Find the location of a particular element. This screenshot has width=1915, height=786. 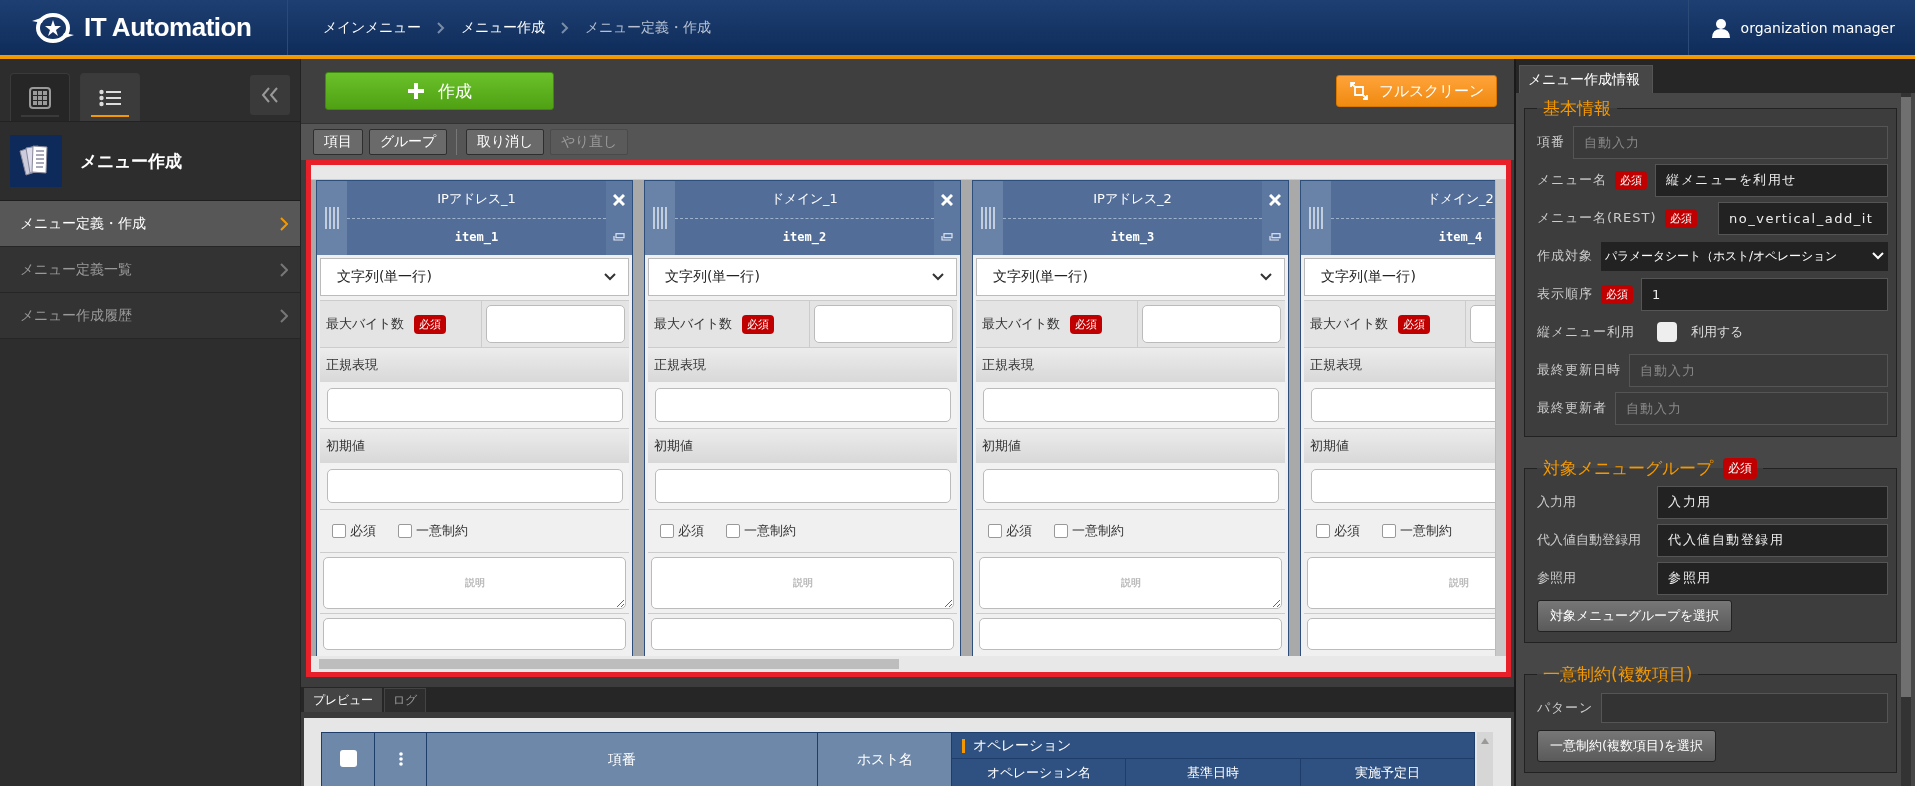

breadcrumb-link: メインメニュー is located at coordinates (372, 27).